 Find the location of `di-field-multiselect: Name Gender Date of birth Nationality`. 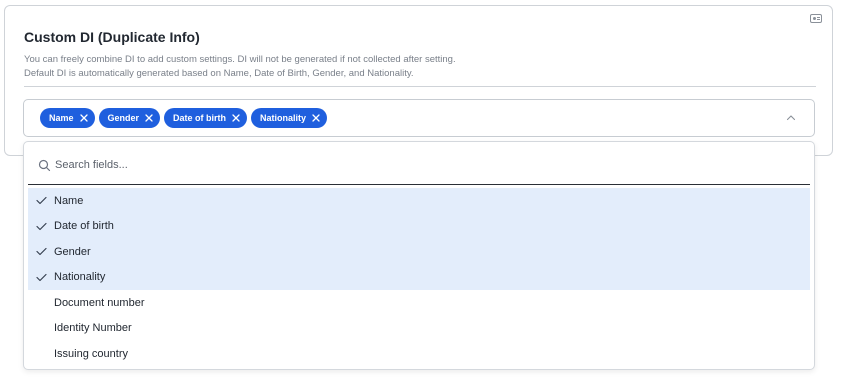

di-field-multiselect: Name Gender Date of birth Nationality is located at coordinates (419, 118).